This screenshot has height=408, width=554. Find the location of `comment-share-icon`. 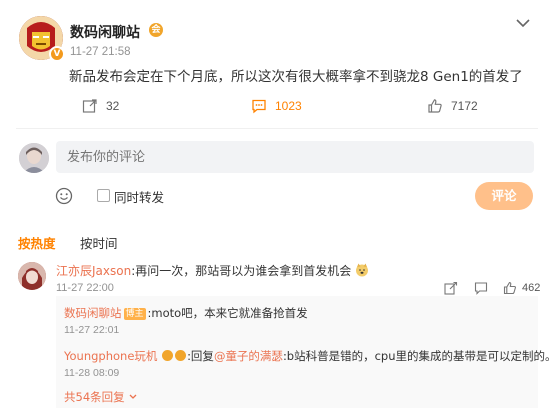

comment-share-icon is located at coordinates (451, 288).